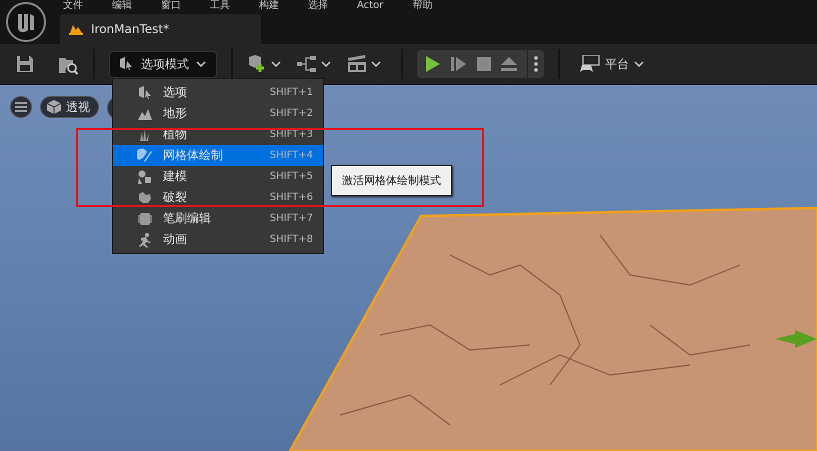 This screenshot has height=451, width=817. What do you see at coordinates (218, 239) in the screenshot?
I see `mode-menu-item: 动画 SHIFT+8` at bounding box center [218, 239].